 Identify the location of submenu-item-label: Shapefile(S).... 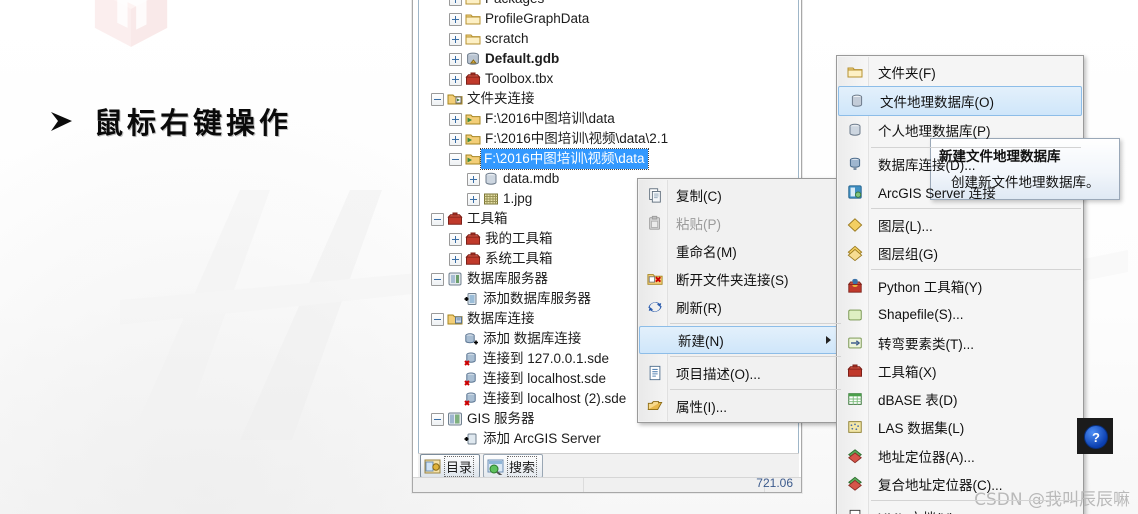
(921, 315).